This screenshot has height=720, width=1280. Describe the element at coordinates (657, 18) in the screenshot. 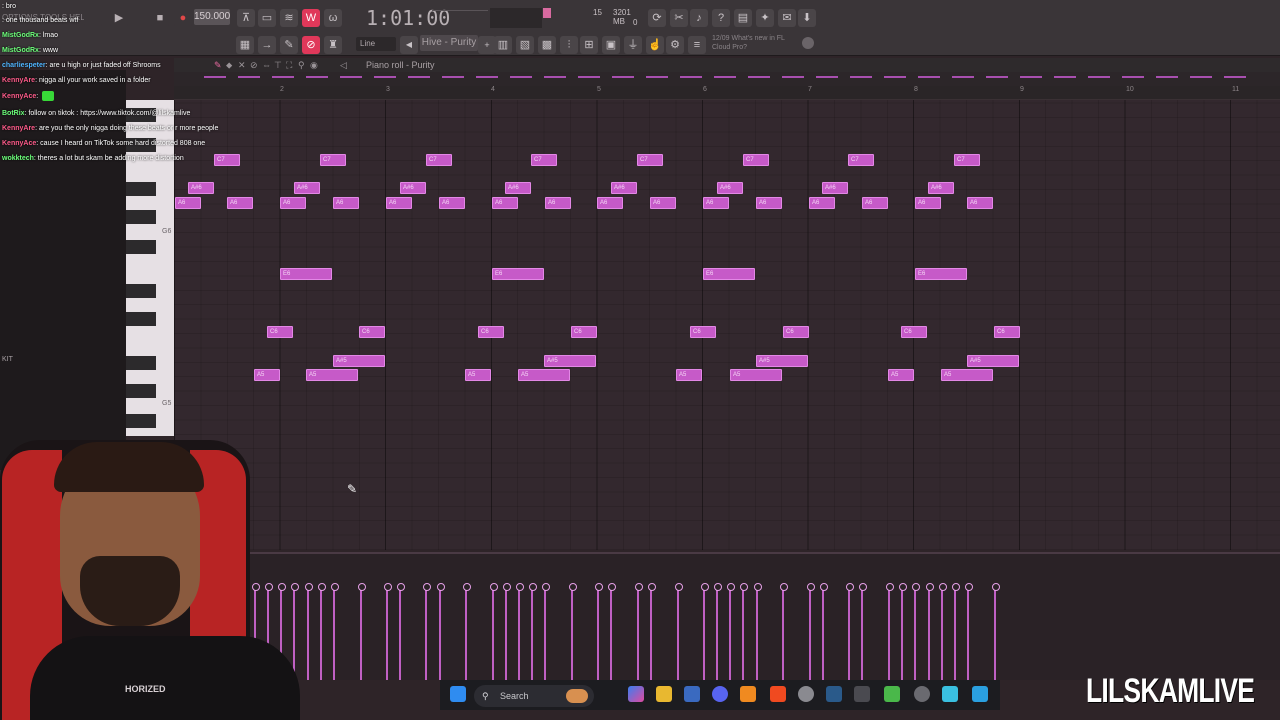

I see `undo-history-icon: ⟳` at that location.